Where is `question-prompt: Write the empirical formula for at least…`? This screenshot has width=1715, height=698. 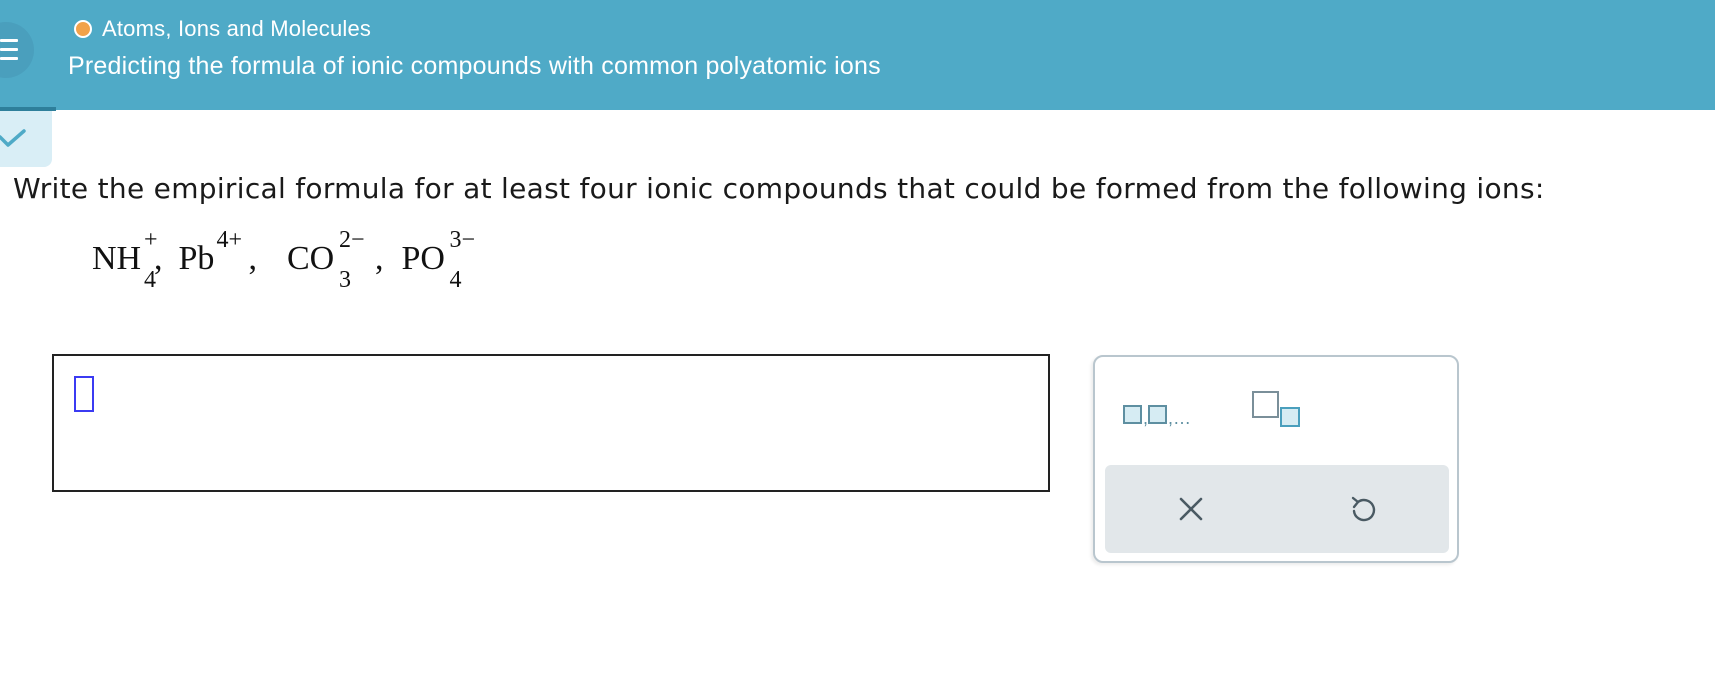 question-prompt: Write the empirical formula for at least… is located at coordinates (779, 188).